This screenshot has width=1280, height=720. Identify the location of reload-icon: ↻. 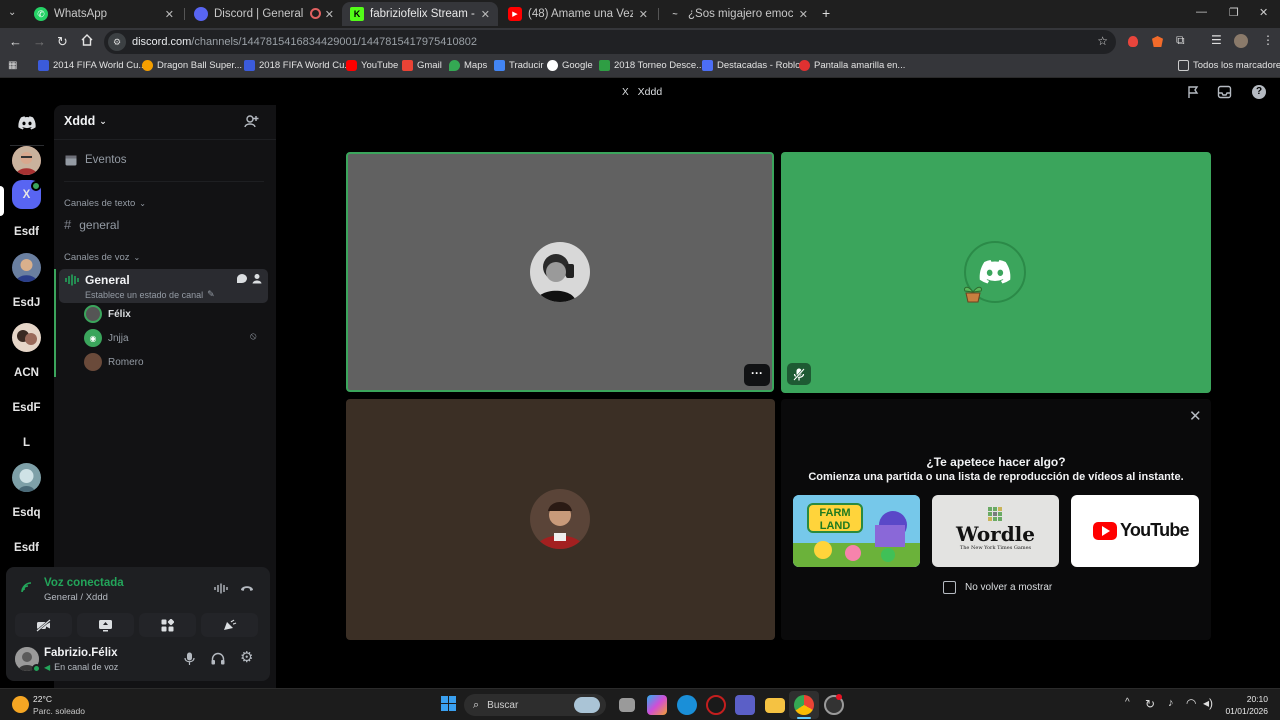
(62, 42).